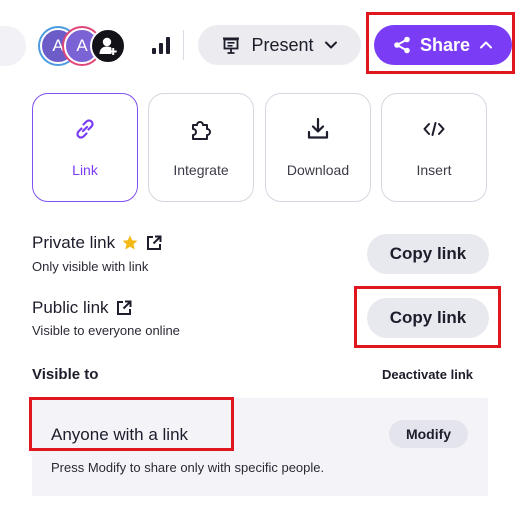  What do you see at coordinates (85, 46) in the screenshot?
I see `collaborator-avatars: A A` at bounding box center [85, 46].